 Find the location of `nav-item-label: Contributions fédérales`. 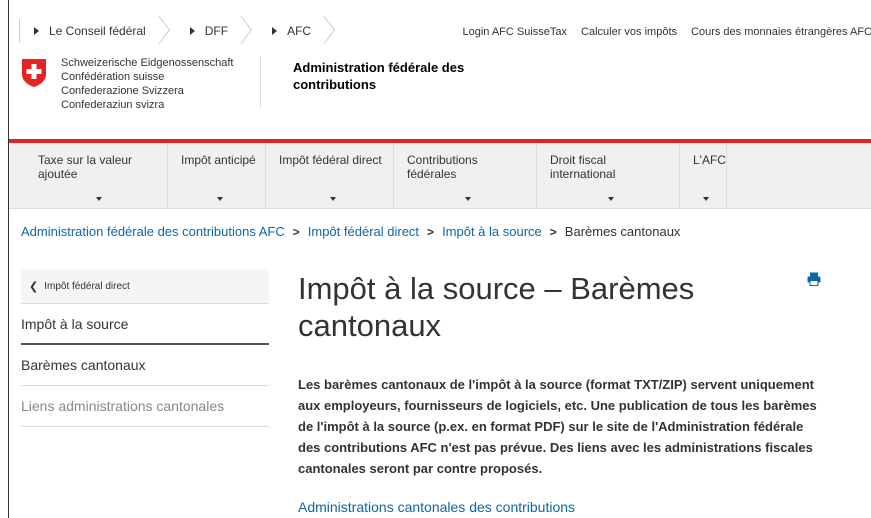

nav-item-label: Contributions fédérales is located at coordinates (442, 167).